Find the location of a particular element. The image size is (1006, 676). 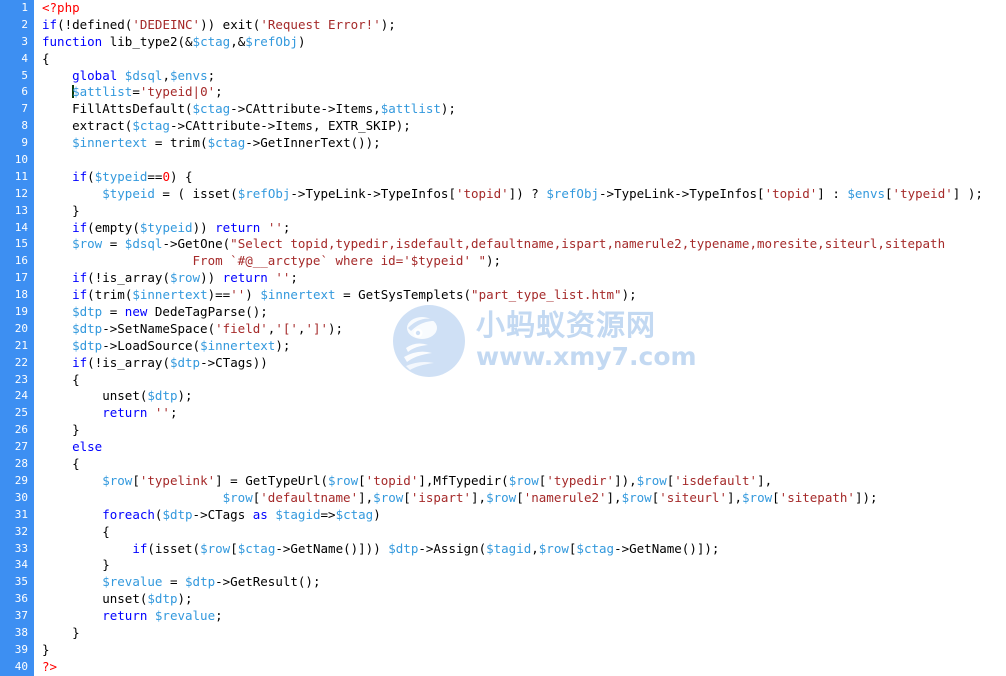

code-token: $refObj is located at coordinates (271, 41).